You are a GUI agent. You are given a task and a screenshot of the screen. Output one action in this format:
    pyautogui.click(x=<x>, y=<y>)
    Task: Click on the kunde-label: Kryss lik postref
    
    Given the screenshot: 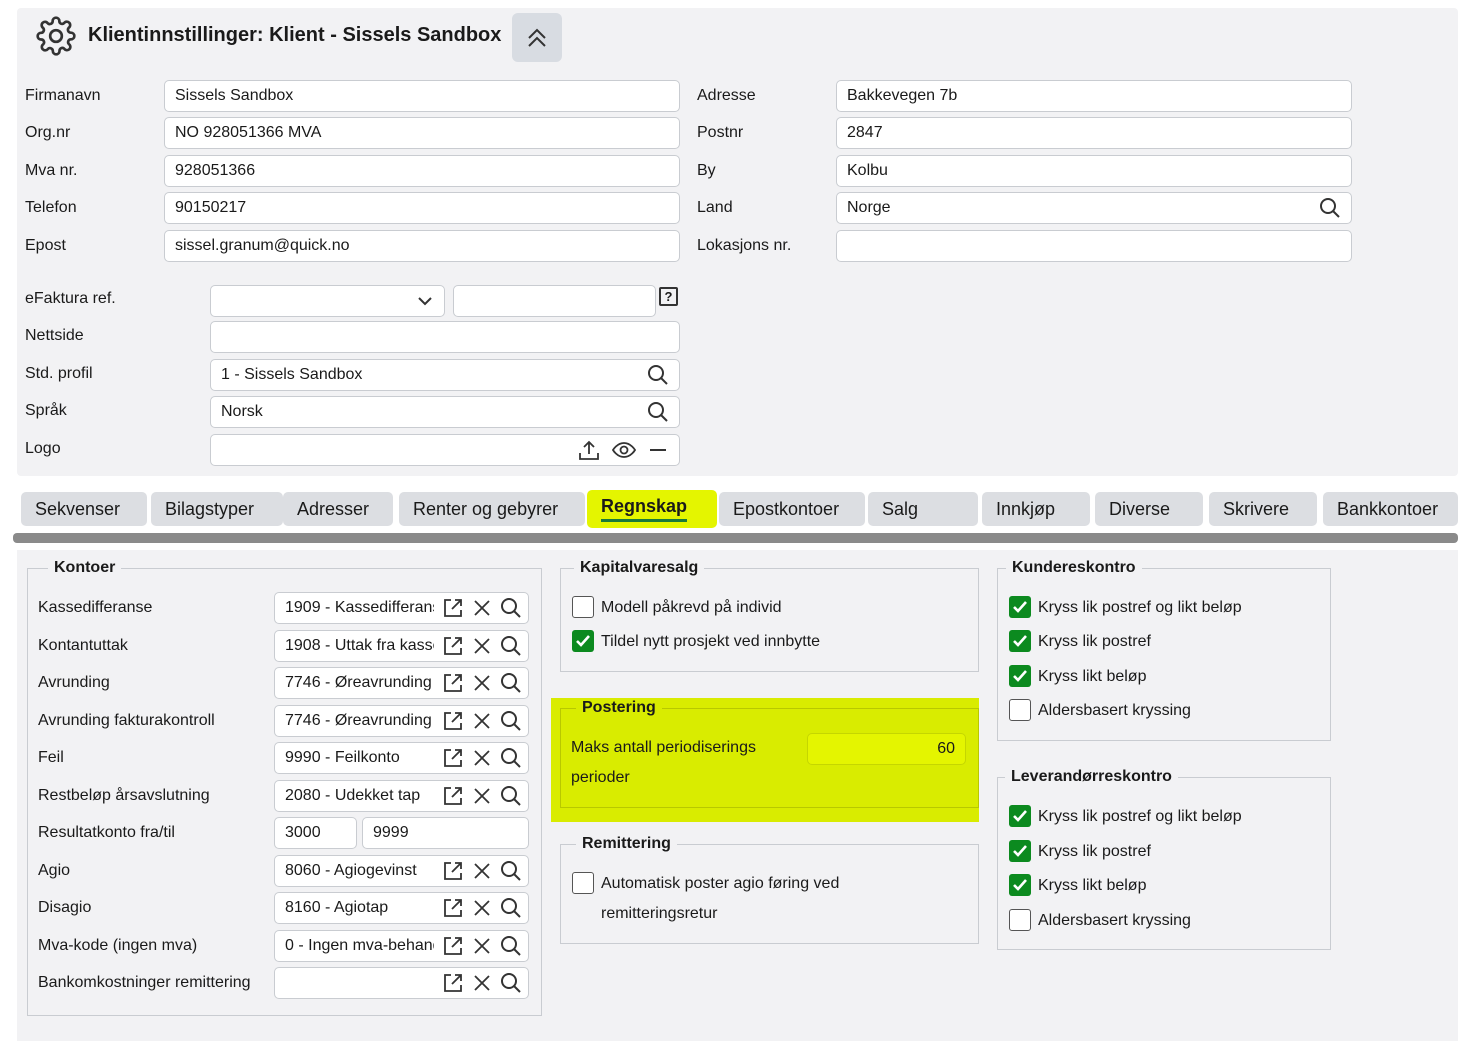 What is the action you would take?
    pyautogui.click(x=1094, y=641)
    